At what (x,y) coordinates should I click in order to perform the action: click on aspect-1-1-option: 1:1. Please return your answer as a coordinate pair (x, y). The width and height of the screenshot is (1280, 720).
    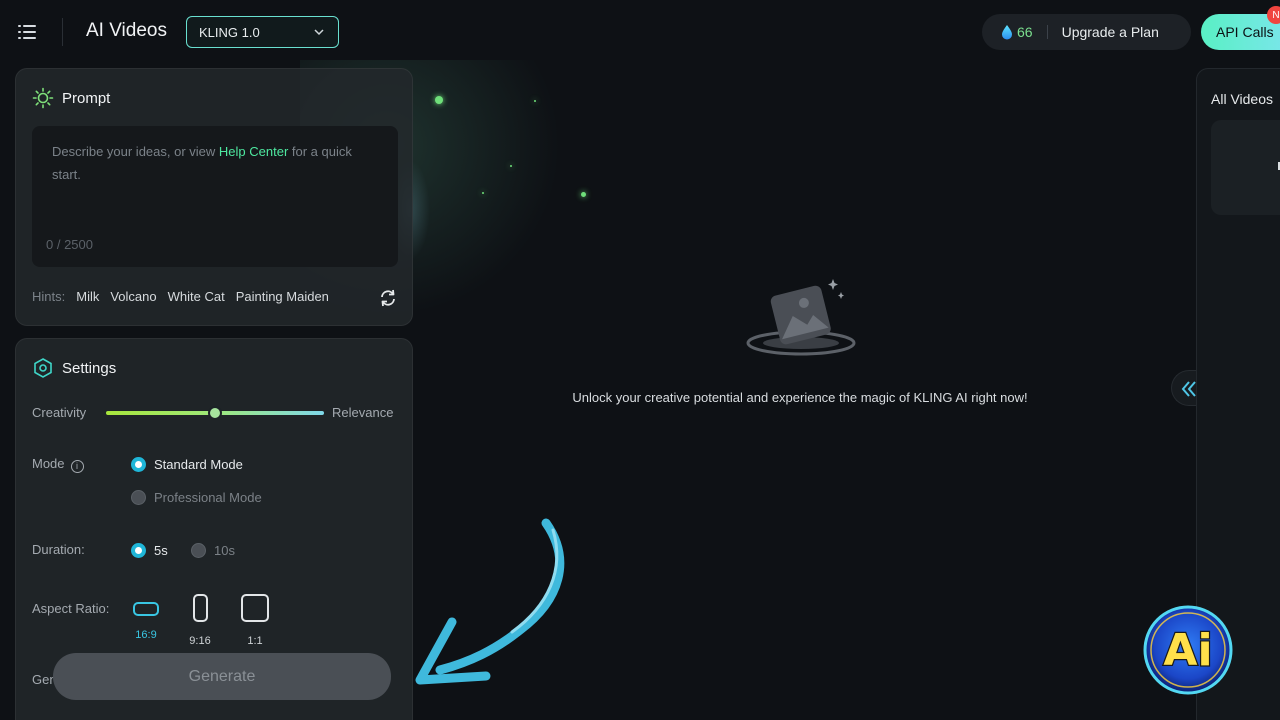
    Looking at the image, I should click on (255, 620).